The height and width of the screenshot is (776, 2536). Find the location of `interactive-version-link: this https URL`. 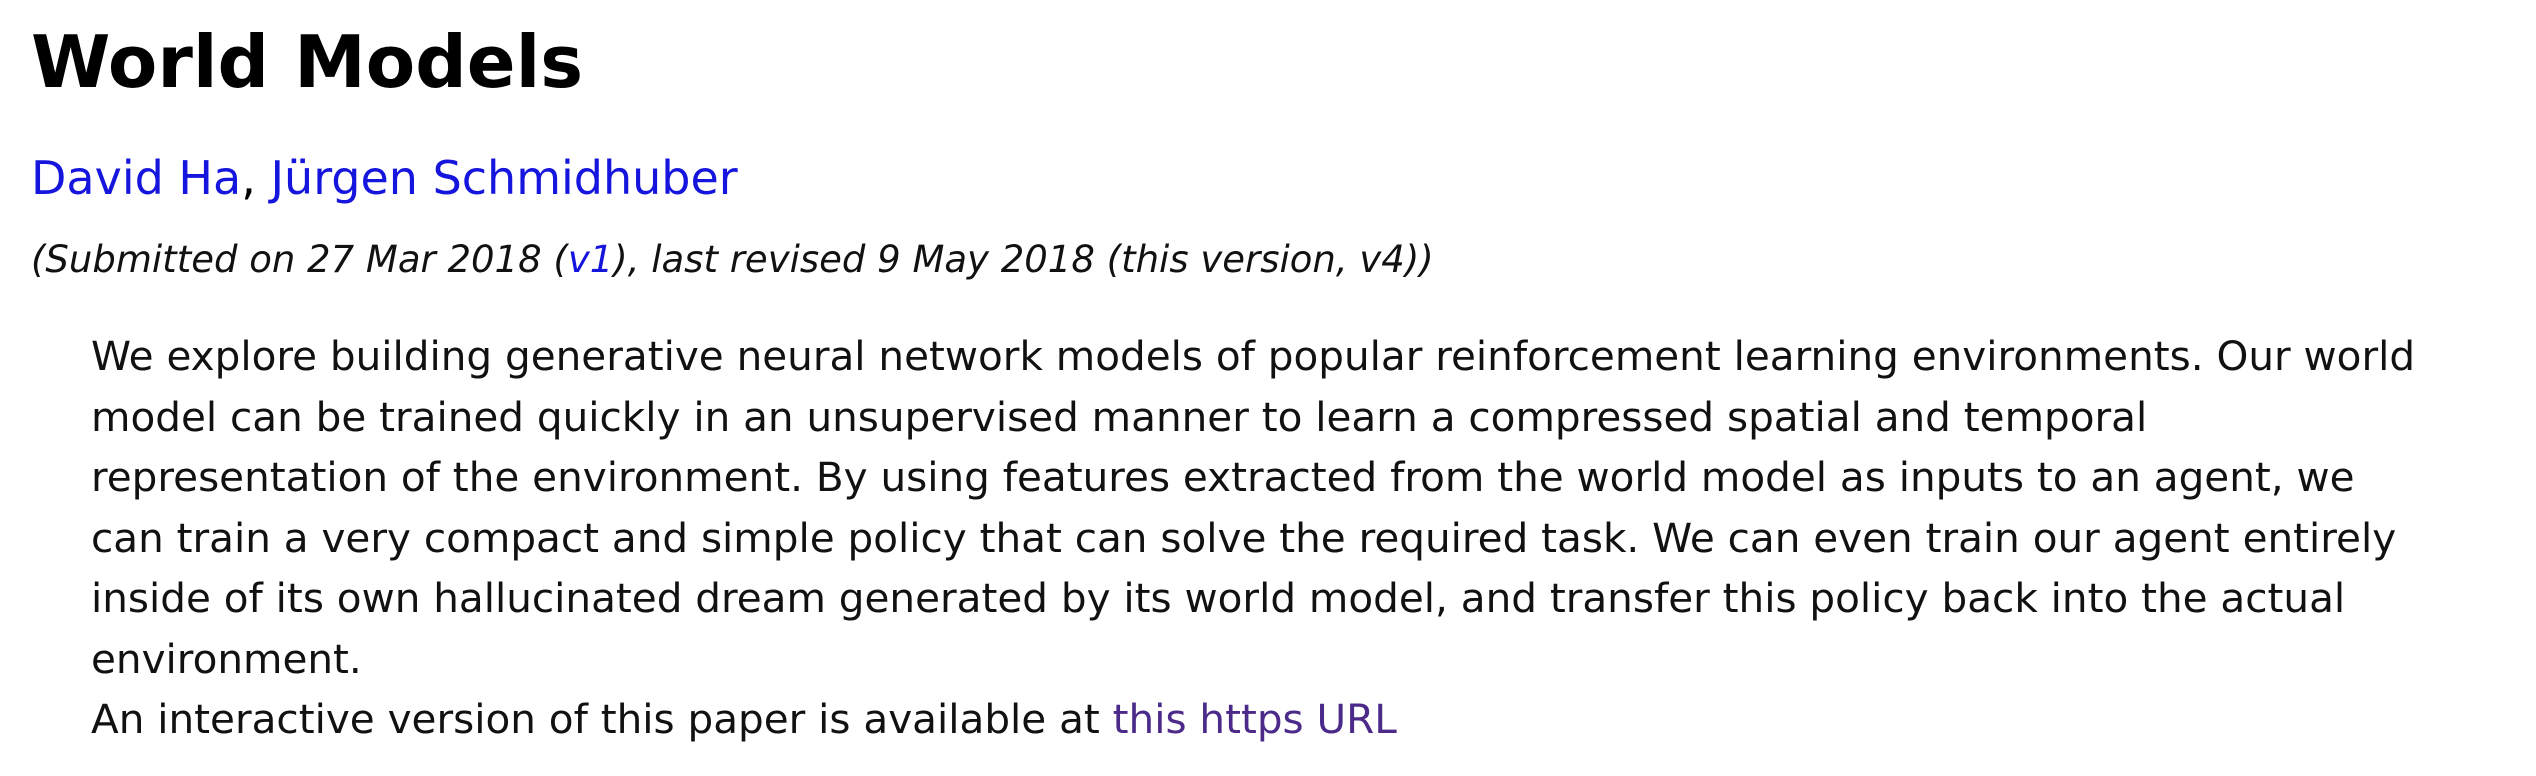

interactive-version-link: this https URL is located at coordinates (1255, 719).